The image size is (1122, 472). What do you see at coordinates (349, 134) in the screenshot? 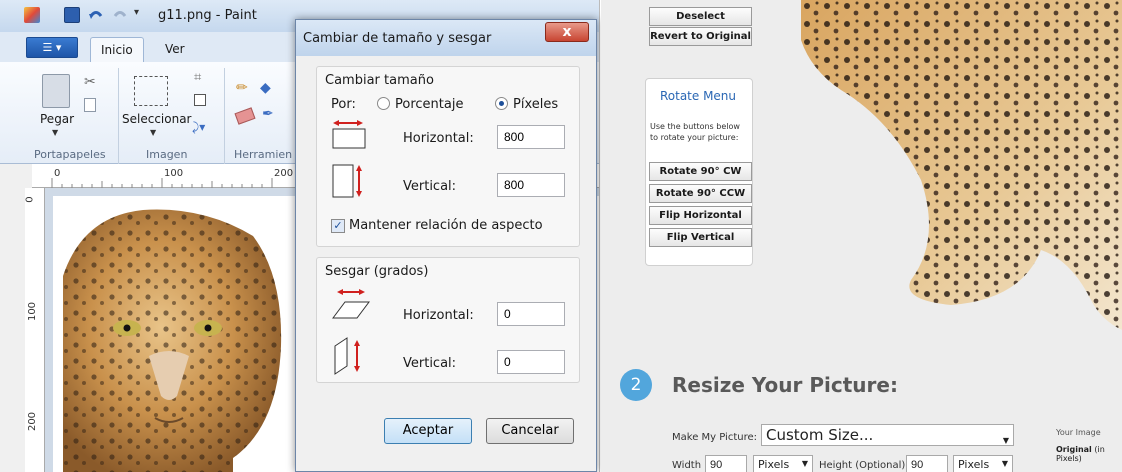
I see `resize-horizontal-icon` at bounding box center [349, 134].